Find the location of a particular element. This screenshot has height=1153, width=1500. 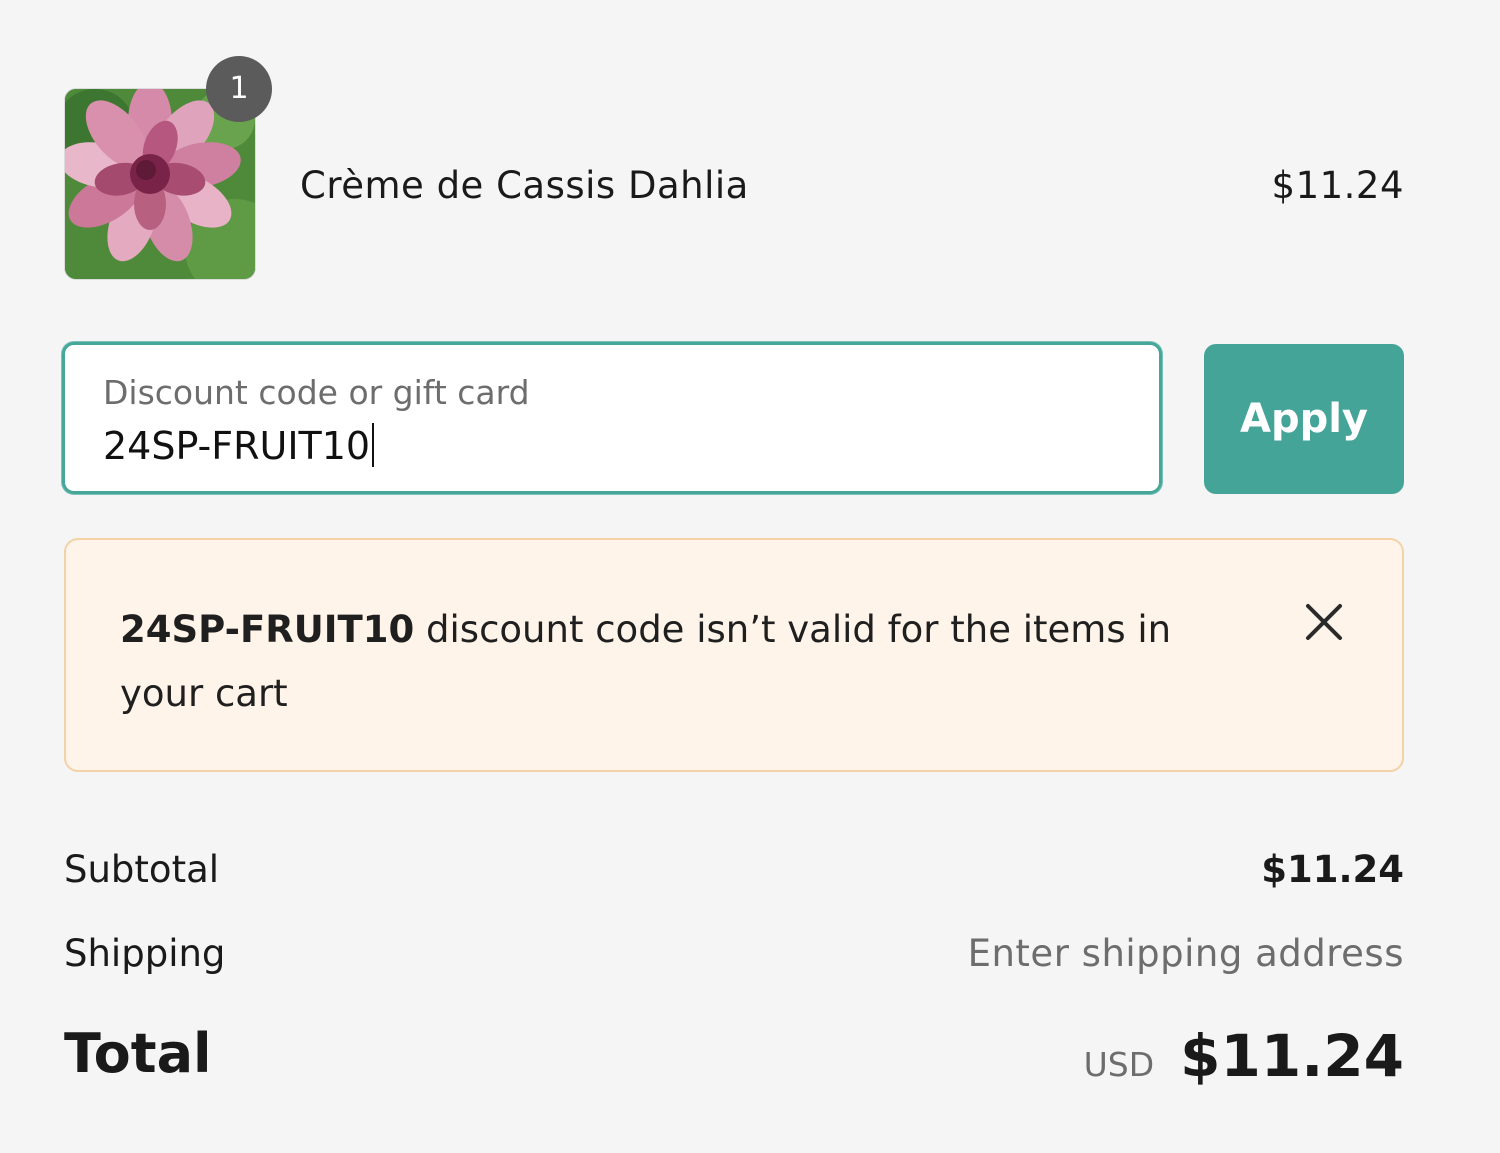

total-value: USD $11.24 is located at coordinates (1244, 1056).